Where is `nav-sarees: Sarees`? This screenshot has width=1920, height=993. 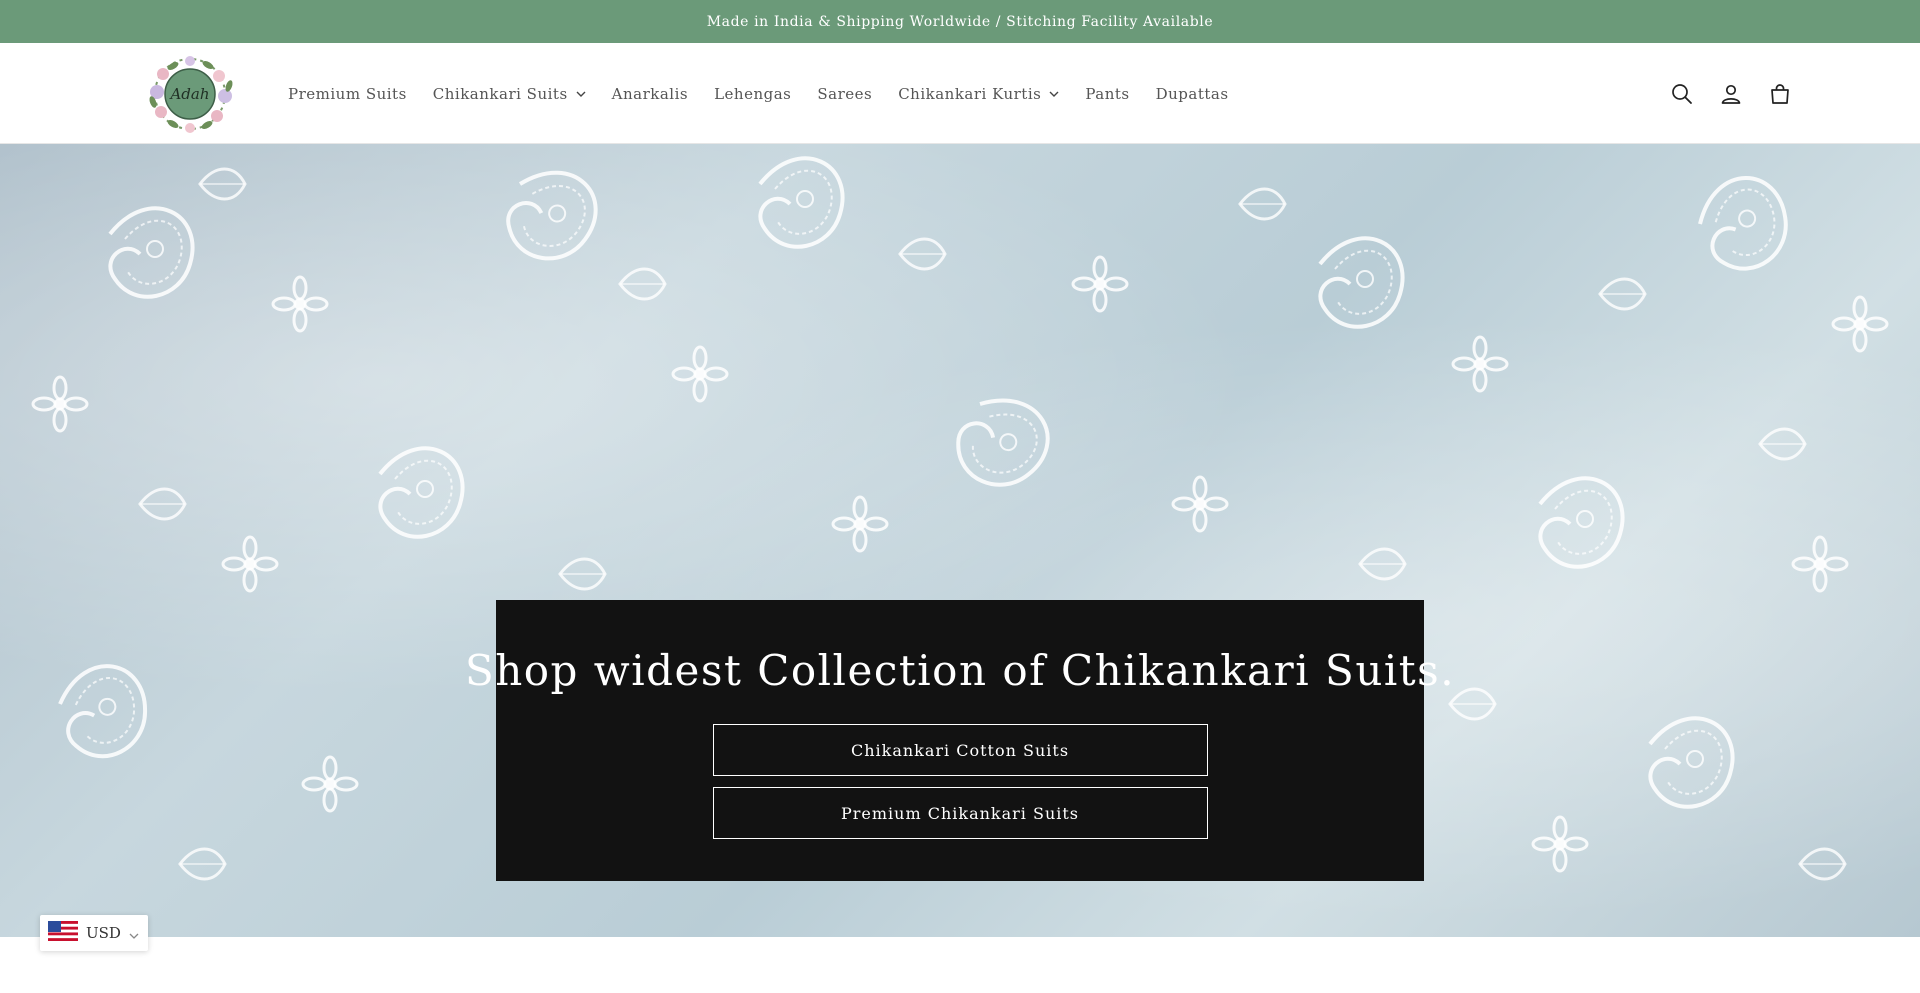 nav-sarees: Sarees is located at coordinates (844, 94).